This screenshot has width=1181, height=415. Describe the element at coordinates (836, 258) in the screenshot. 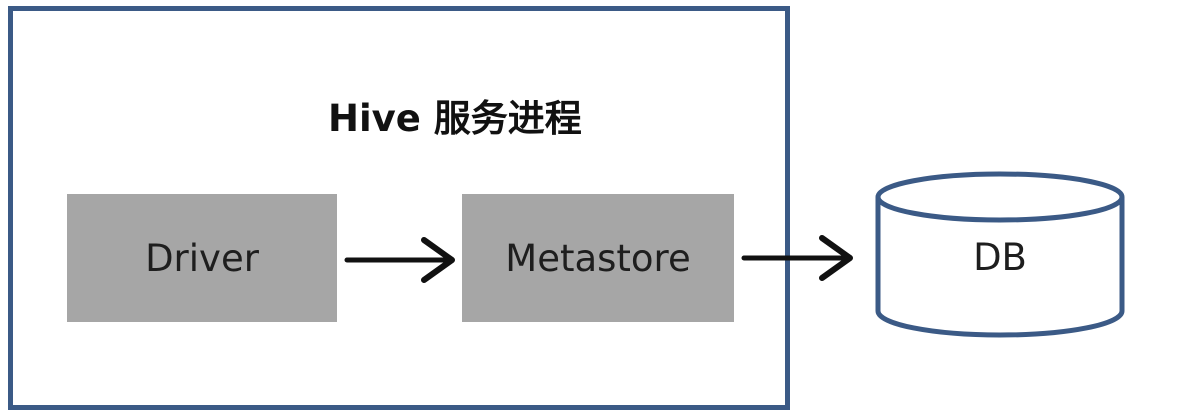

I see `arrow-head` at that location.